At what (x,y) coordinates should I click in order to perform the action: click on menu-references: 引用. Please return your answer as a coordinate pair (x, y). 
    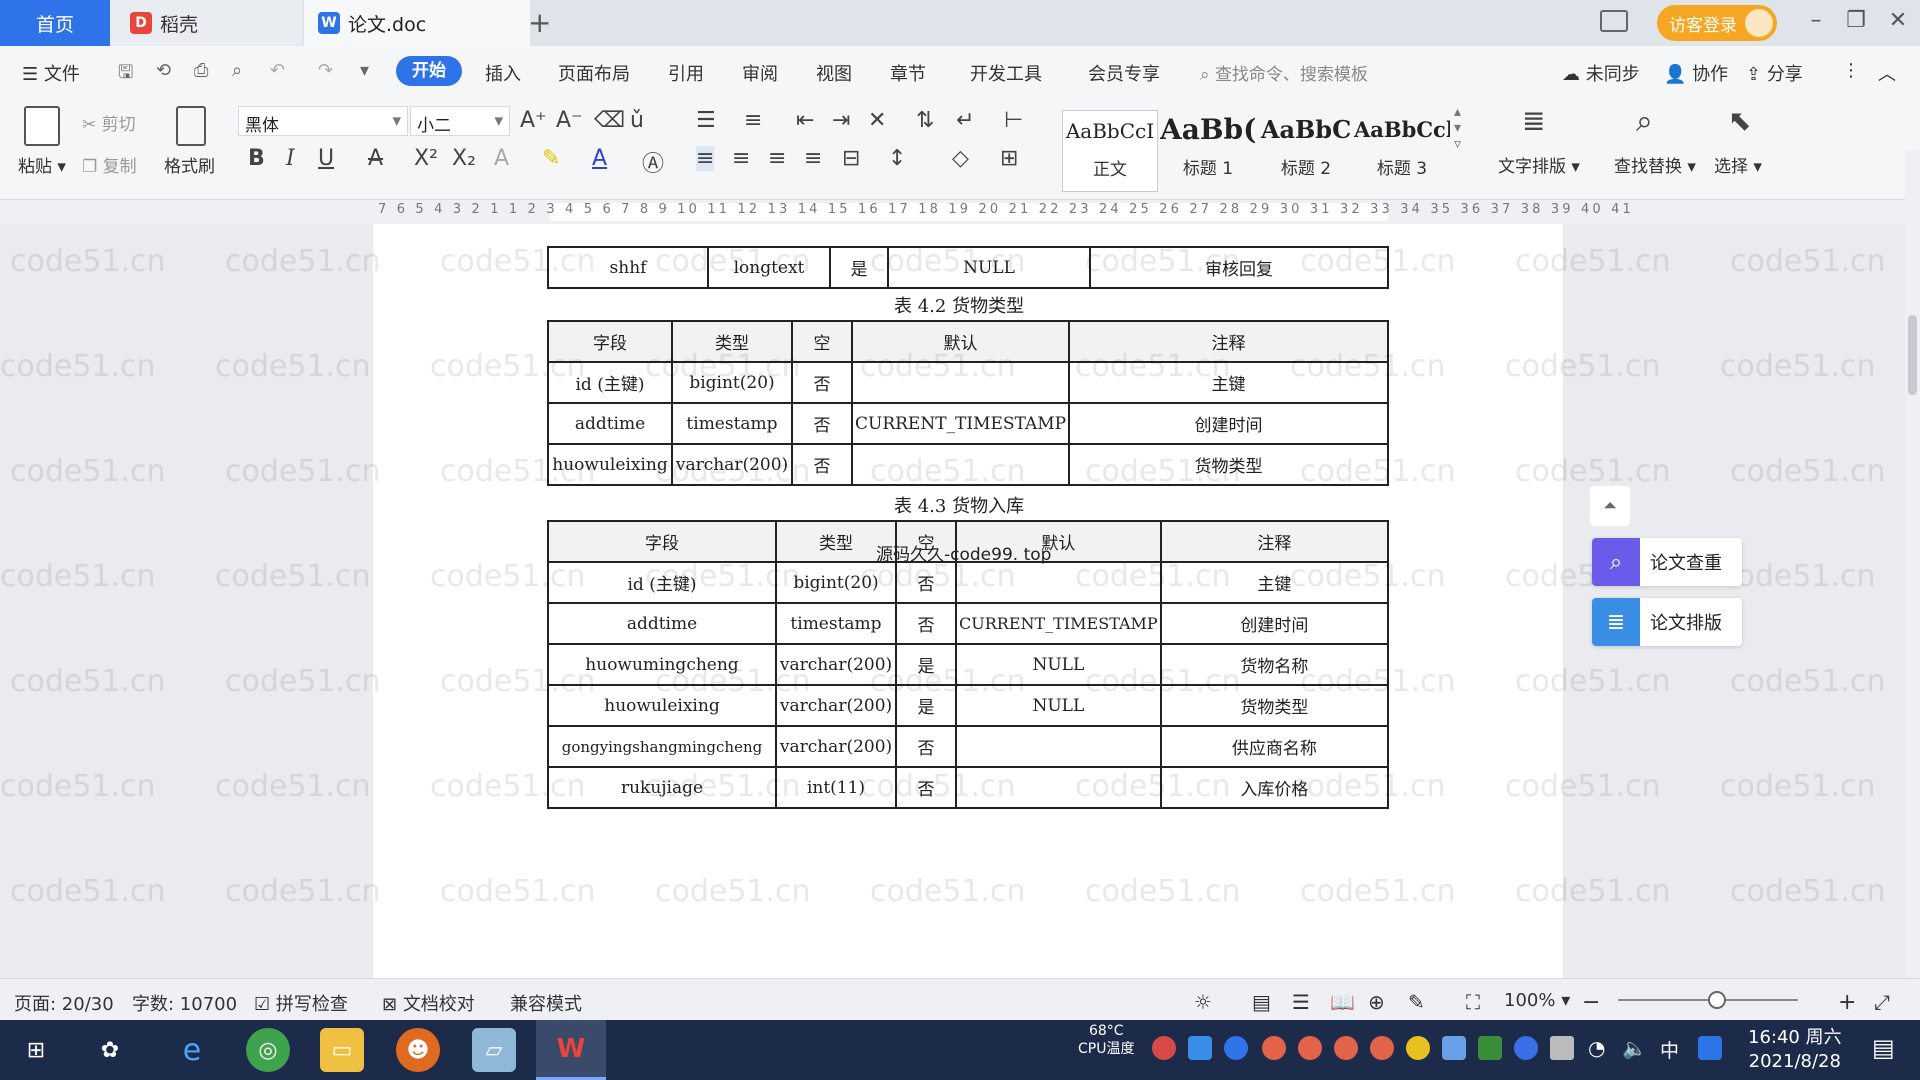
    Looking at the image, I should click on (686, 73).